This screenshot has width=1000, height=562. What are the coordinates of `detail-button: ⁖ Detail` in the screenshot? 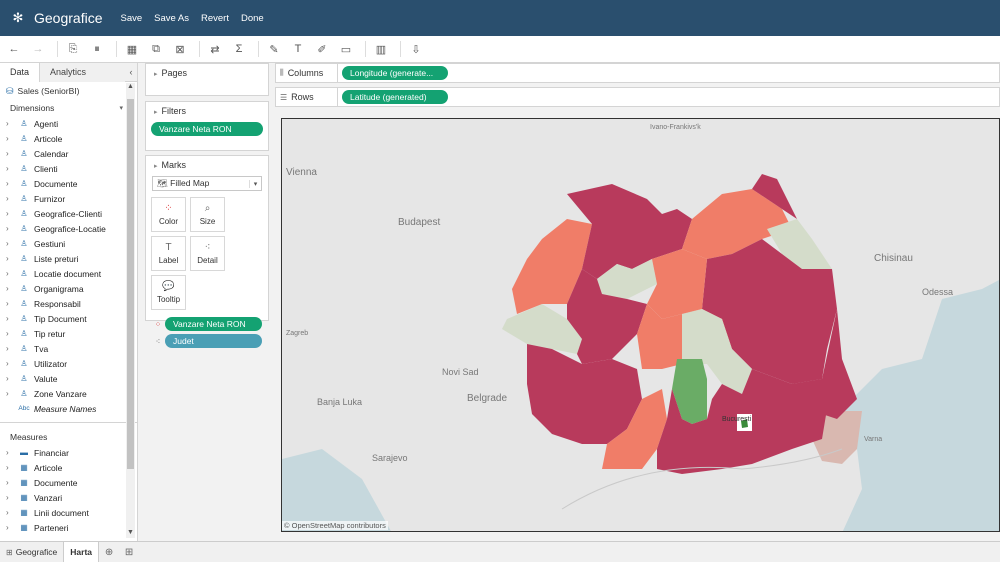 It's located at (207, 253).